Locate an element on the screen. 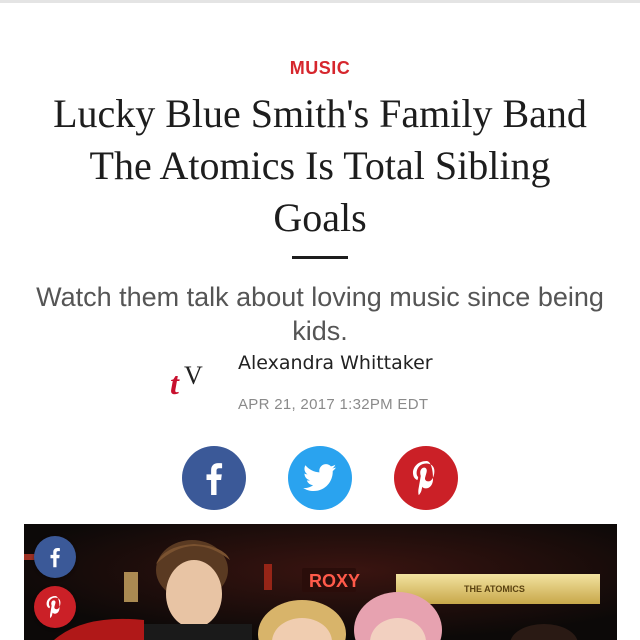  roxy-sign: ROXY is located at coordinates (334, 581).